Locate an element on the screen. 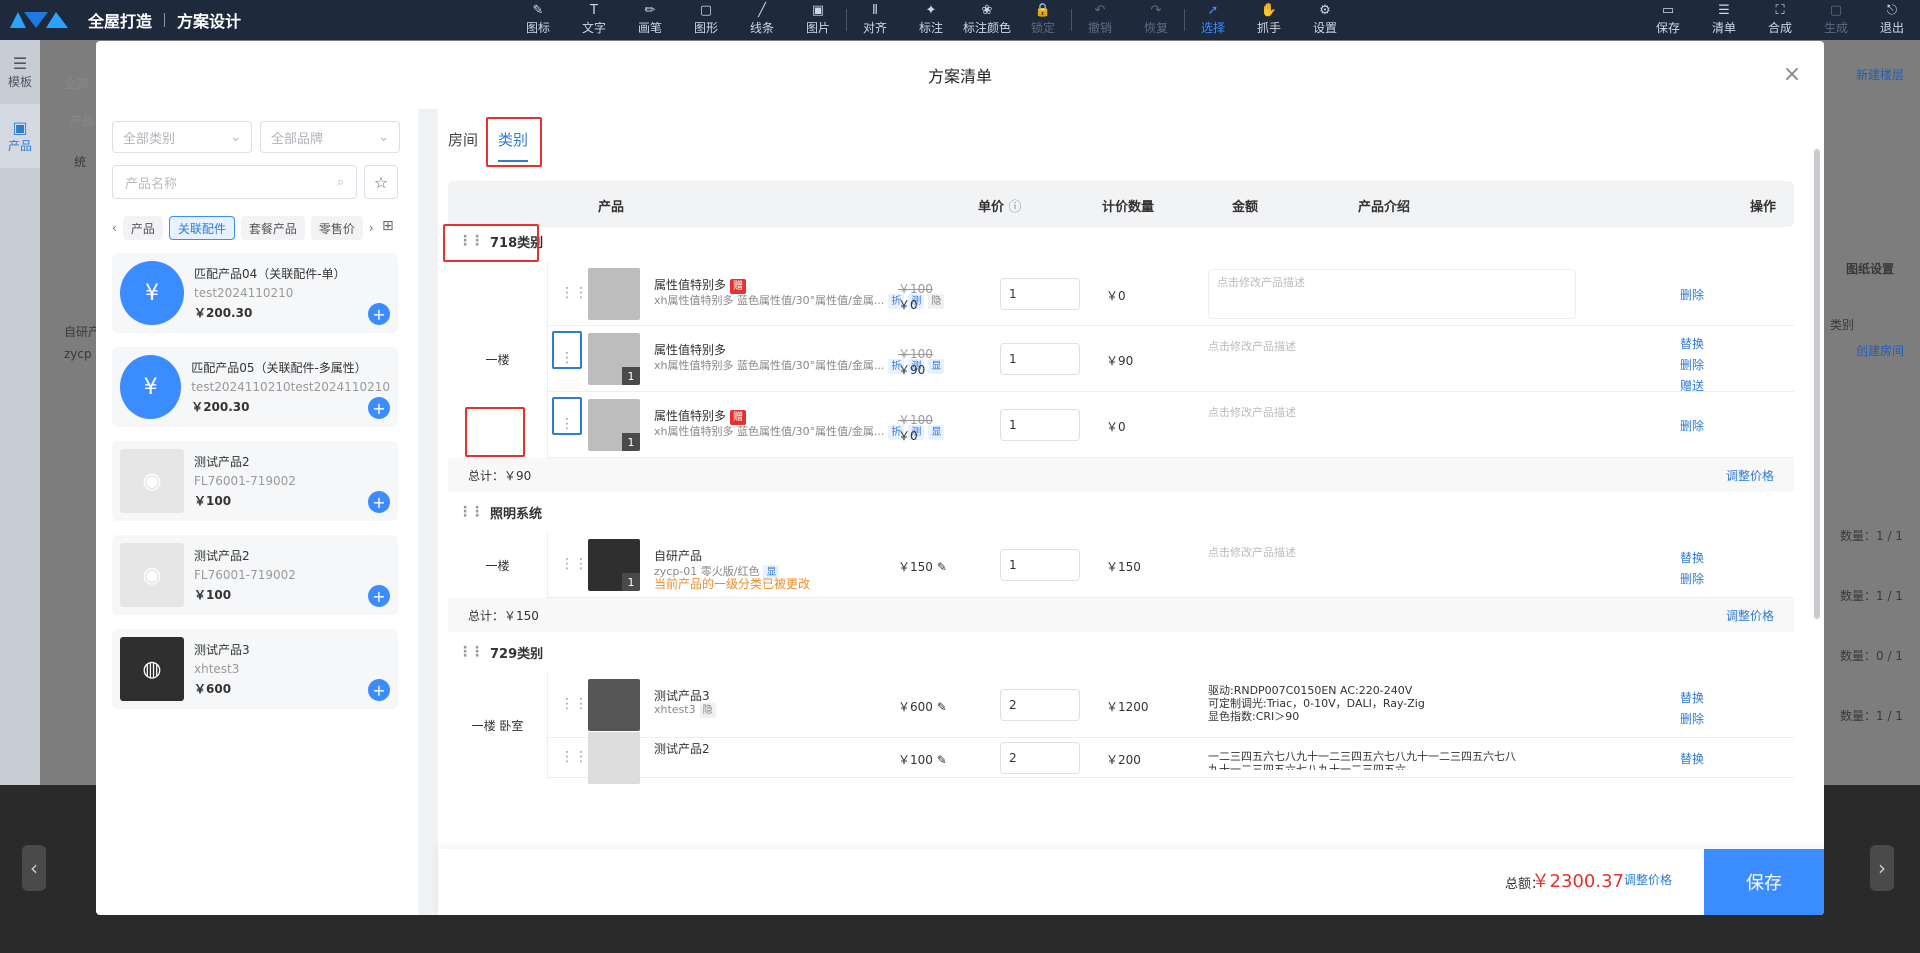 The height and width of the screenshot is (953, 1920). save-button: 保存 is located at coordinates (1764, 882).